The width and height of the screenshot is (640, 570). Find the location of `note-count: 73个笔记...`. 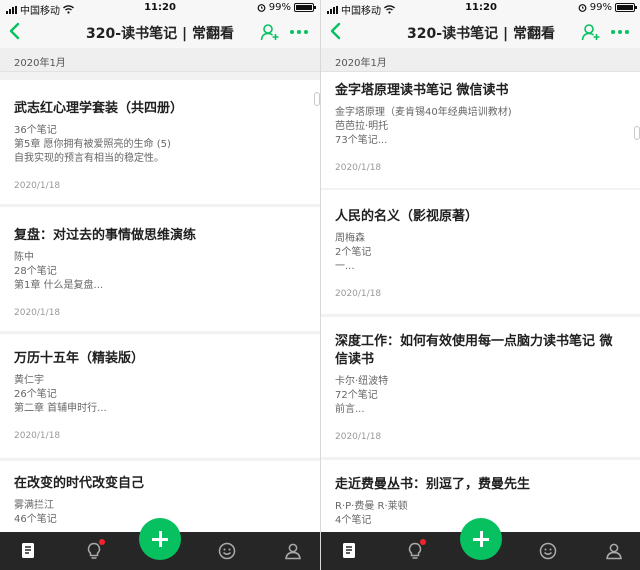

note-count: 73个笔记... is located at coordinates (361, 140).